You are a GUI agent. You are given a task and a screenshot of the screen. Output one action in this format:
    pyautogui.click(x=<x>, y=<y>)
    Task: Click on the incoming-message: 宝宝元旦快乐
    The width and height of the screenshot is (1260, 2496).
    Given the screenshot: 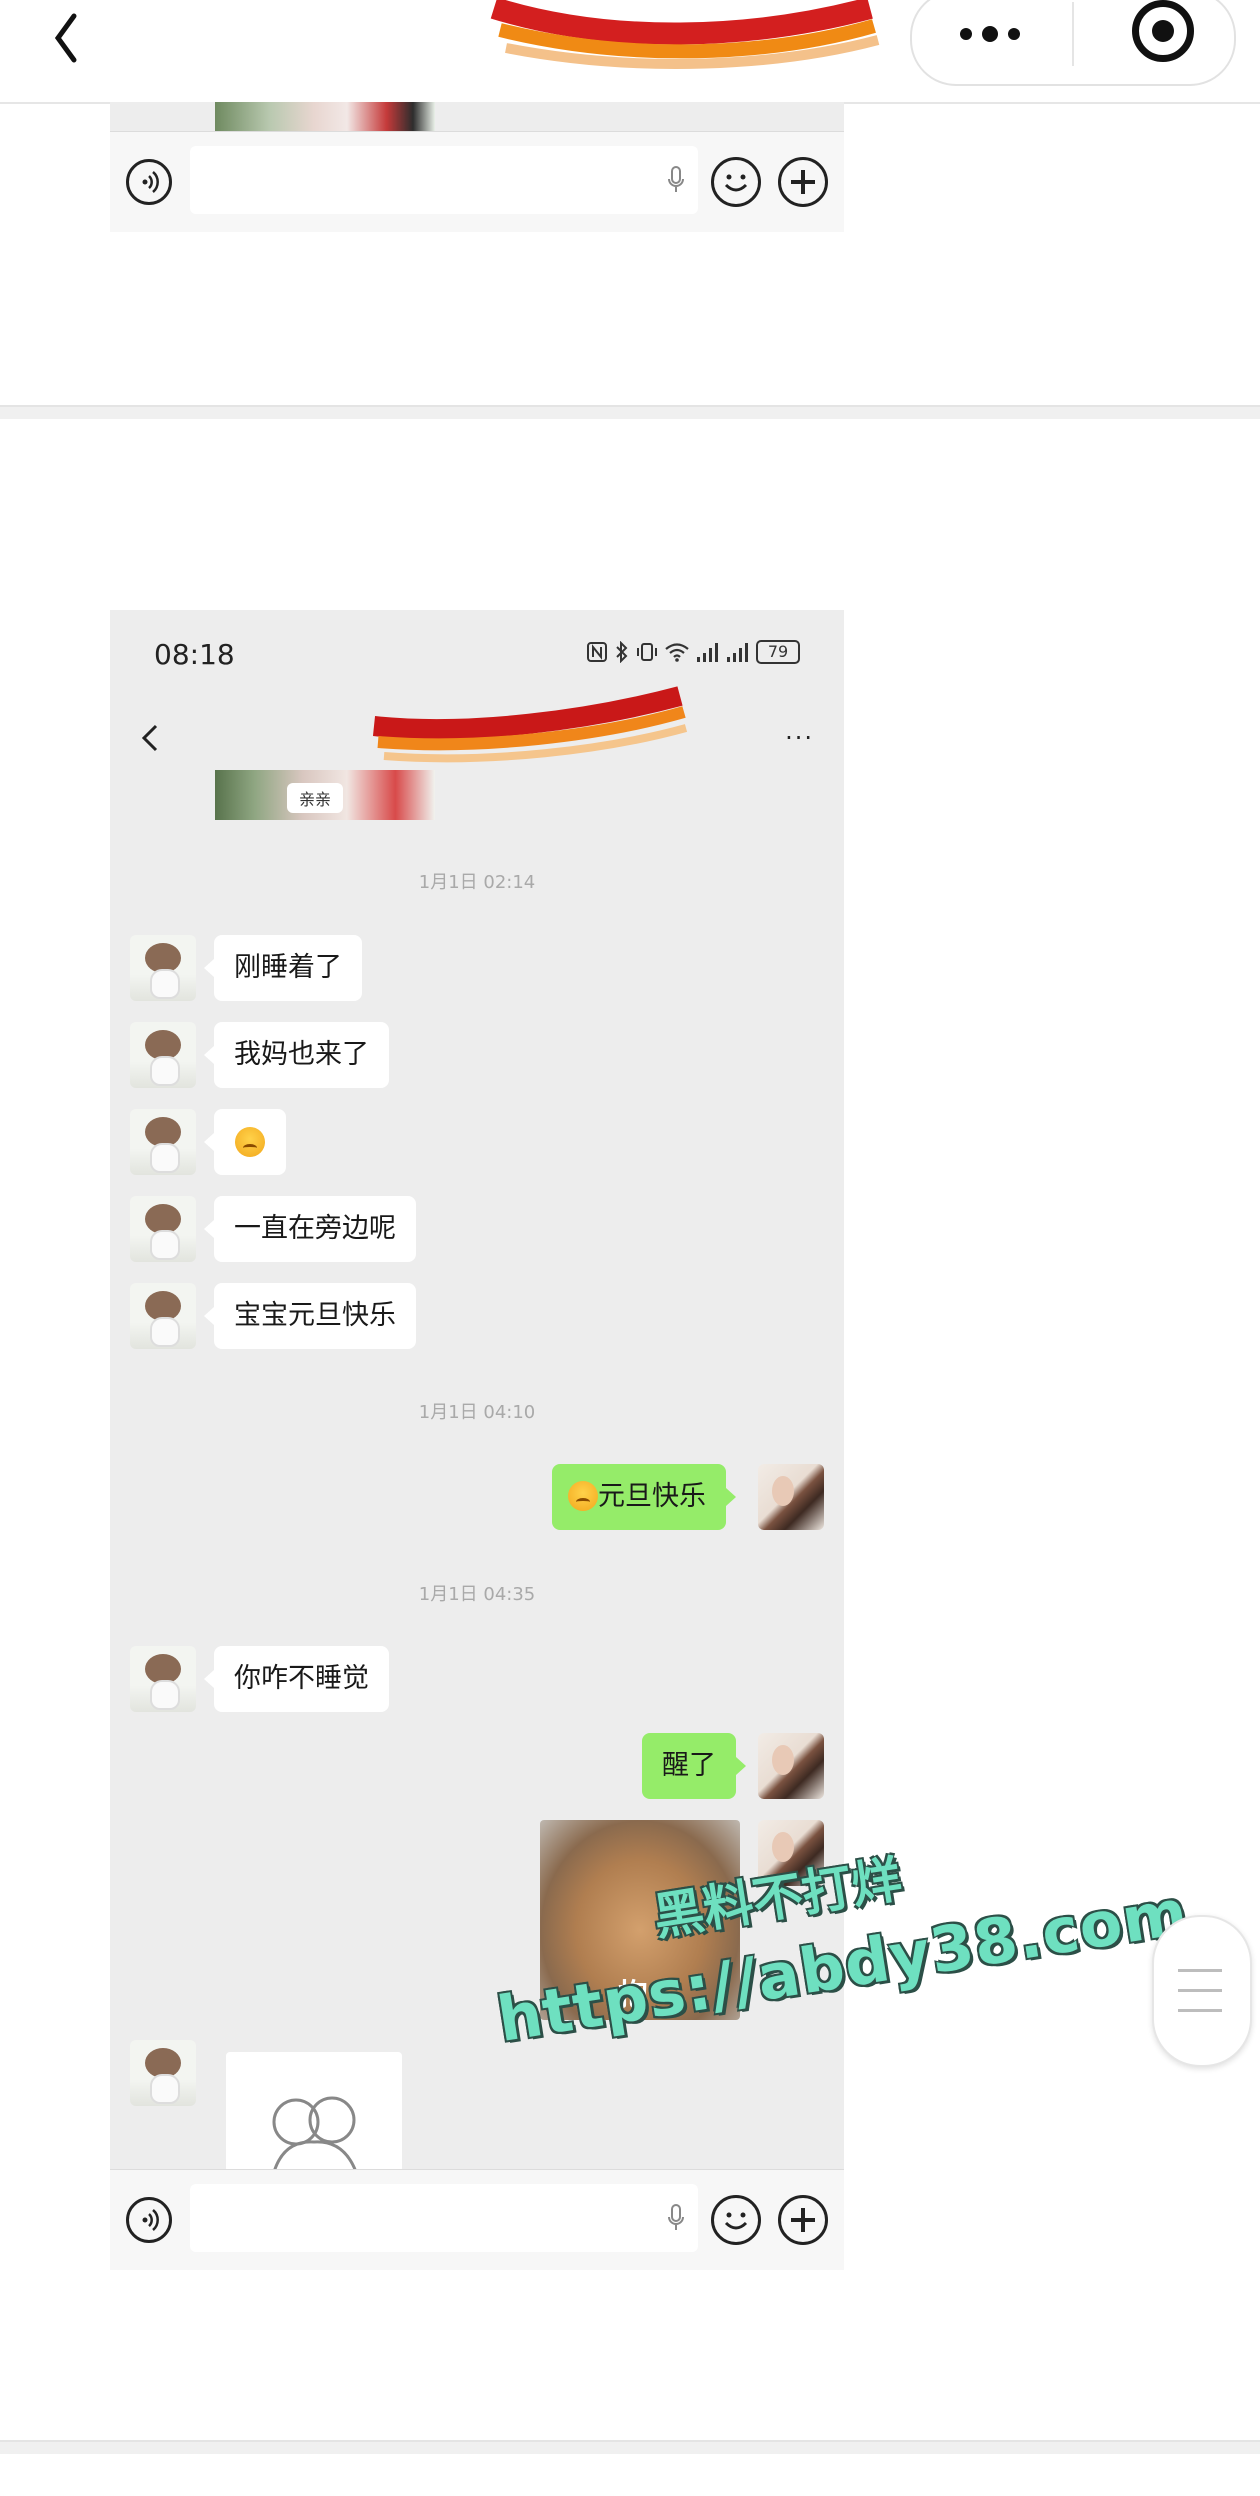 What is the action you would take?
    pyautogui.click(x=310, y=1316)
    